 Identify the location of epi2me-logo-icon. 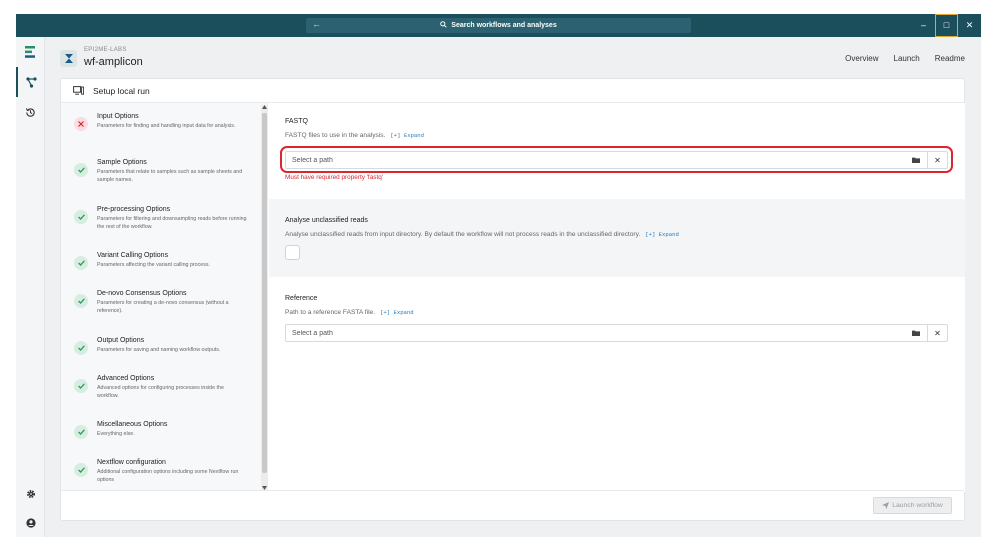
(30, 52).